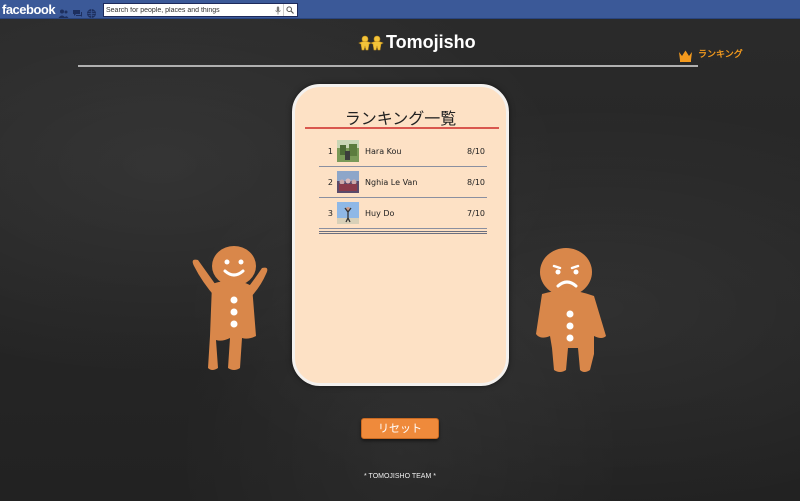  Describe the element at coordinates (402, 128) in the screenshot. I see `ranking-title-underline` at that location.